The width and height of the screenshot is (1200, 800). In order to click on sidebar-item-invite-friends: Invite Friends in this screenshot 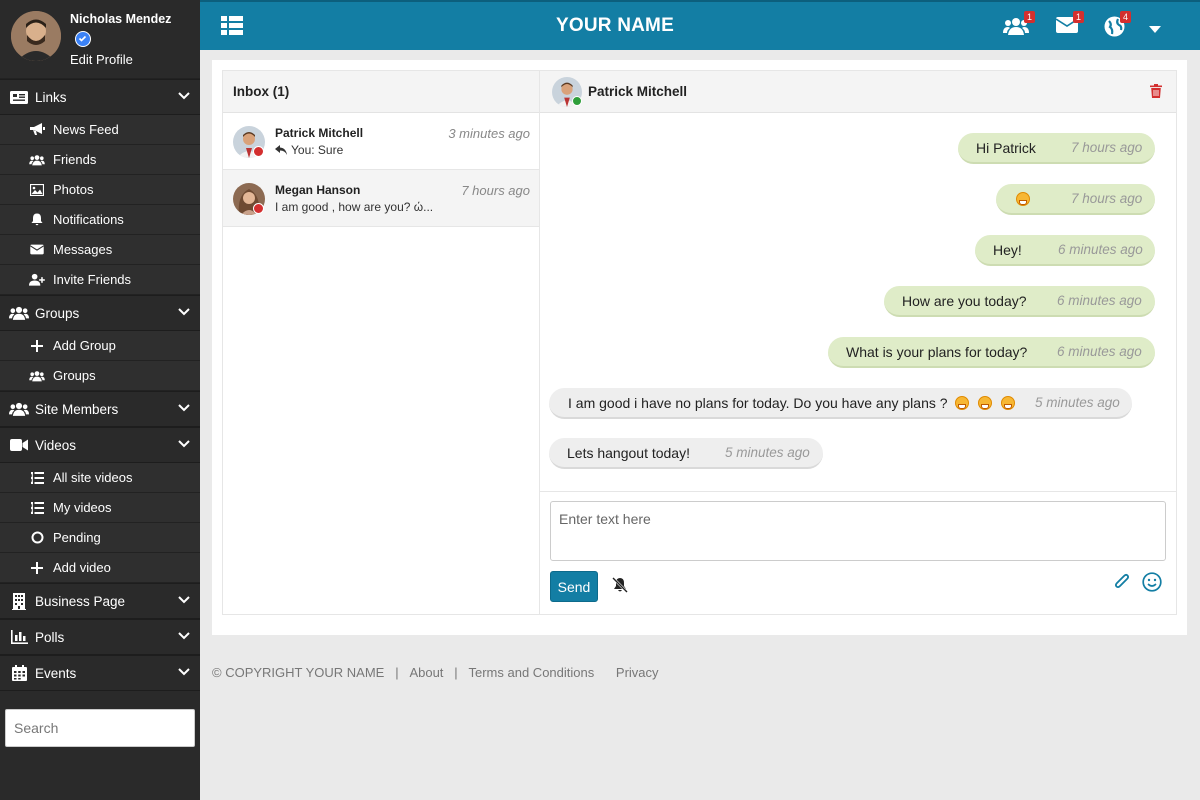, I will do `click(100, 280)`.